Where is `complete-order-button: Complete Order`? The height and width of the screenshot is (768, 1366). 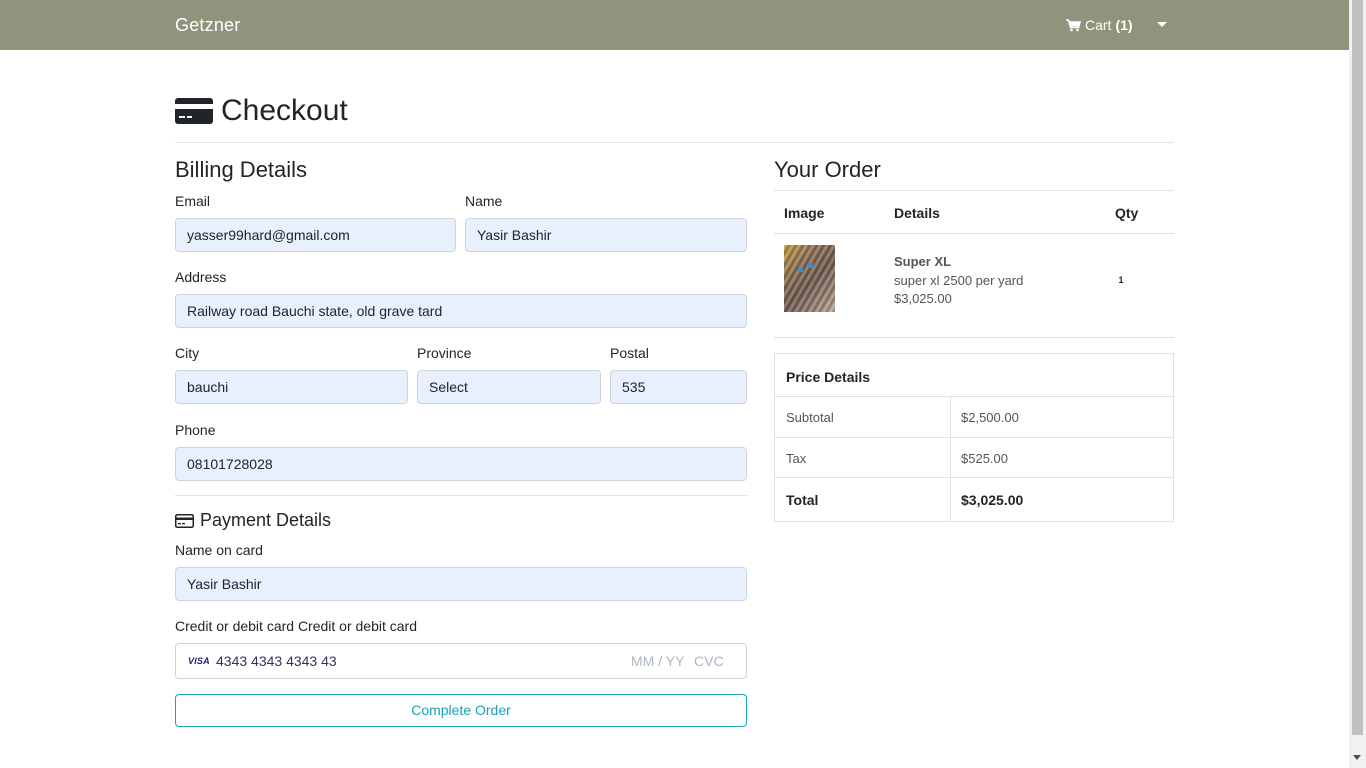 complete-order-button: Complete Order is located at coordinates (461, 710).